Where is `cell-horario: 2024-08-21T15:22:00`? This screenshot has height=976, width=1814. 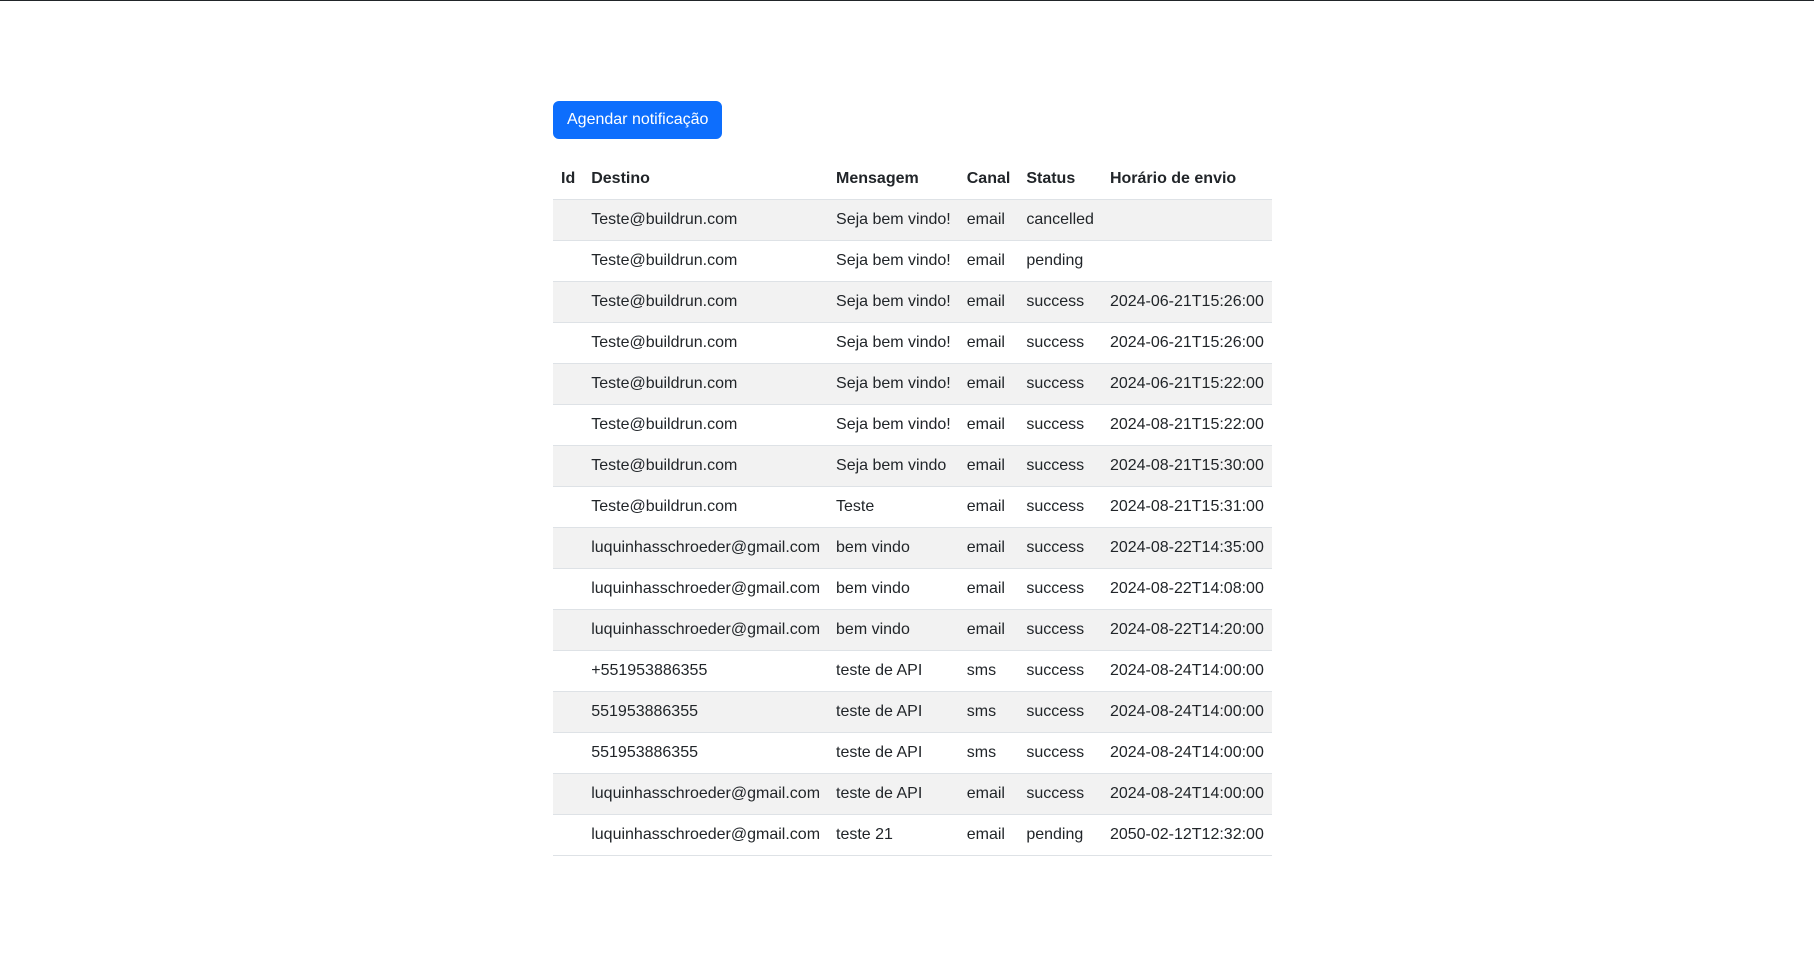 cell-horario: 2024-08-21T15:22:00 is located at coordinates (1186, 425).